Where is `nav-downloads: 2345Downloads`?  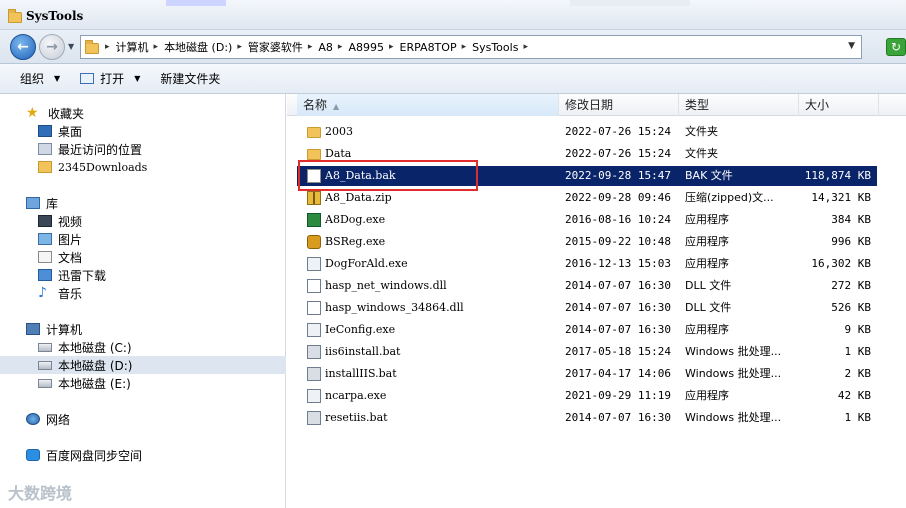
nav-downloads: 2345Downloads is located at coordinates (143, 167).